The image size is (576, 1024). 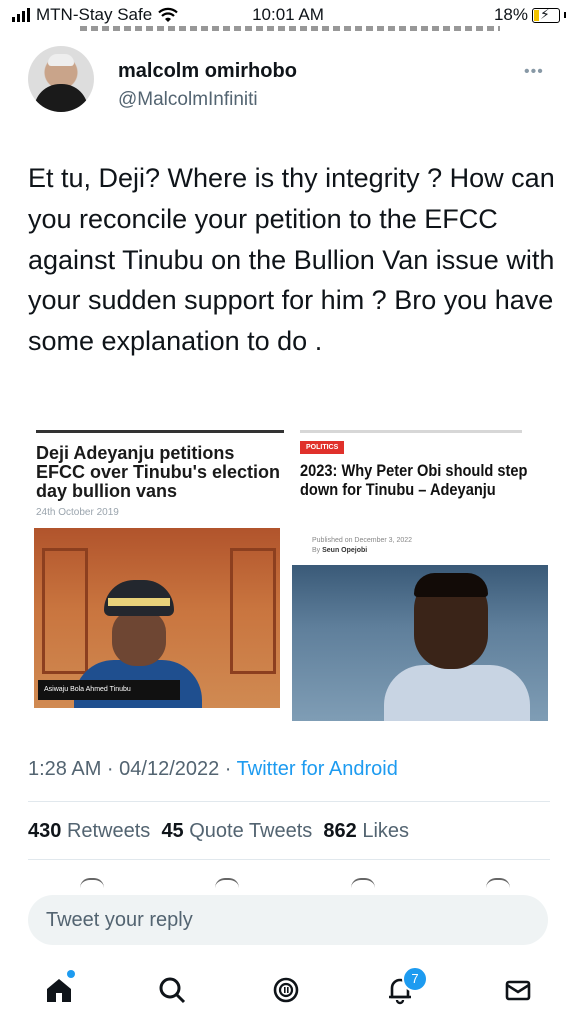 I want to click on home-icon, so click(x=59, y=989).